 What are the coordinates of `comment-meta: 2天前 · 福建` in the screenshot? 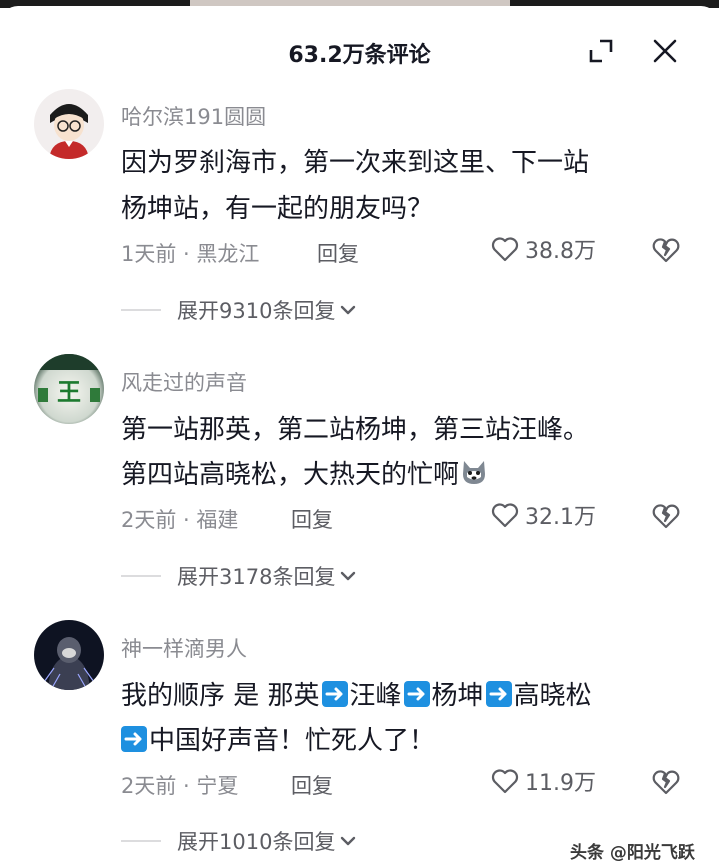 It's located at (180, 520).